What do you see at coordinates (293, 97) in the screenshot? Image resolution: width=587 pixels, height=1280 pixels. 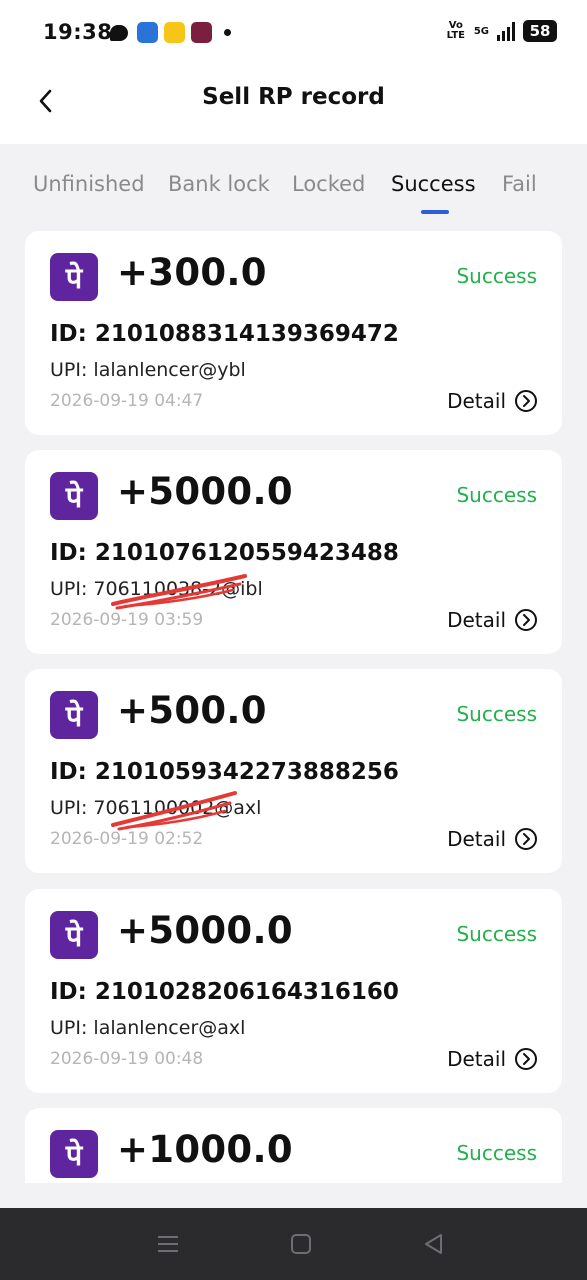 I see `page-title: Sell RP record` at bounding box center [293, 97].